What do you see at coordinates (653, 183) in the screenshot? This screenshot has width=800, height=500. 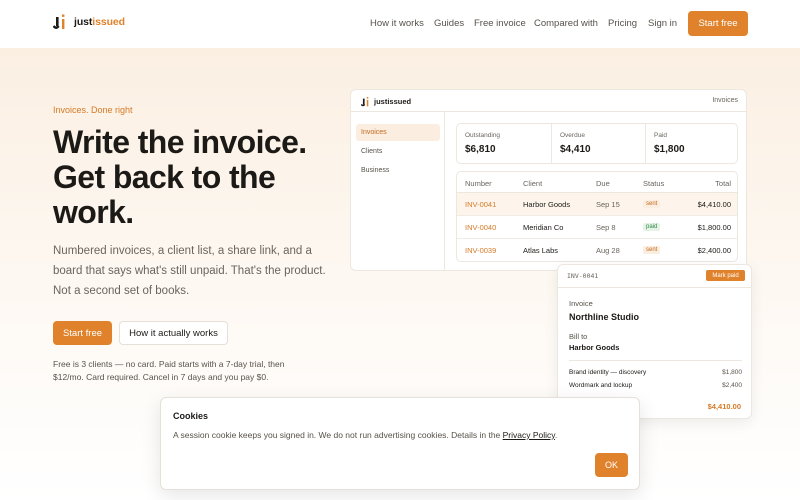 I see `col-status: Status` at bounding box center [653, 183].